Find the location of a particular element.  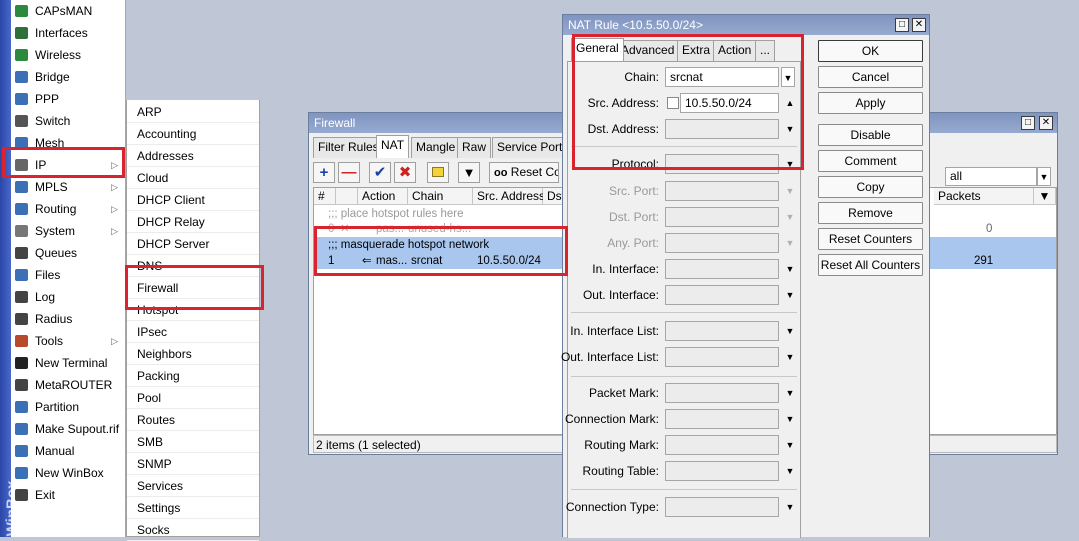

submenu-item-socks: Socks is located at coordinates (193, 530).